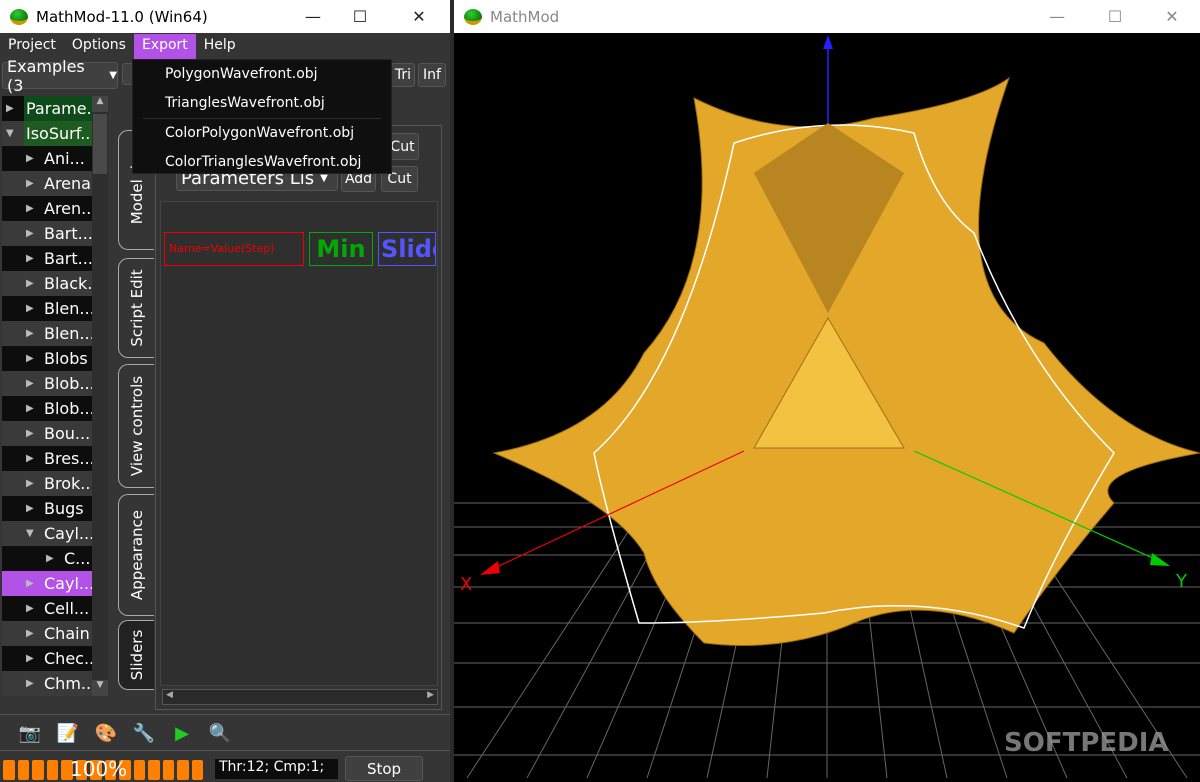 The image size is (1200, 782). I want to click on tree-item: ▶ Arena, so click(47, 183).